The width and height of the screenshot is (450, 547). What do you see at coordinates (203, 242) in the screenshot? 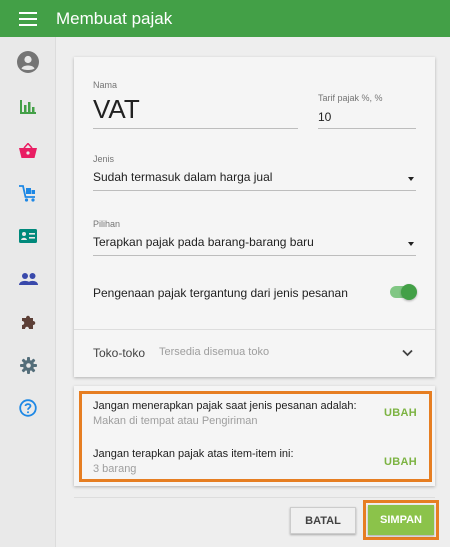
I see `option-select: Terapkan pajak pada barang-barang baru` at bounding box center [203, 242].